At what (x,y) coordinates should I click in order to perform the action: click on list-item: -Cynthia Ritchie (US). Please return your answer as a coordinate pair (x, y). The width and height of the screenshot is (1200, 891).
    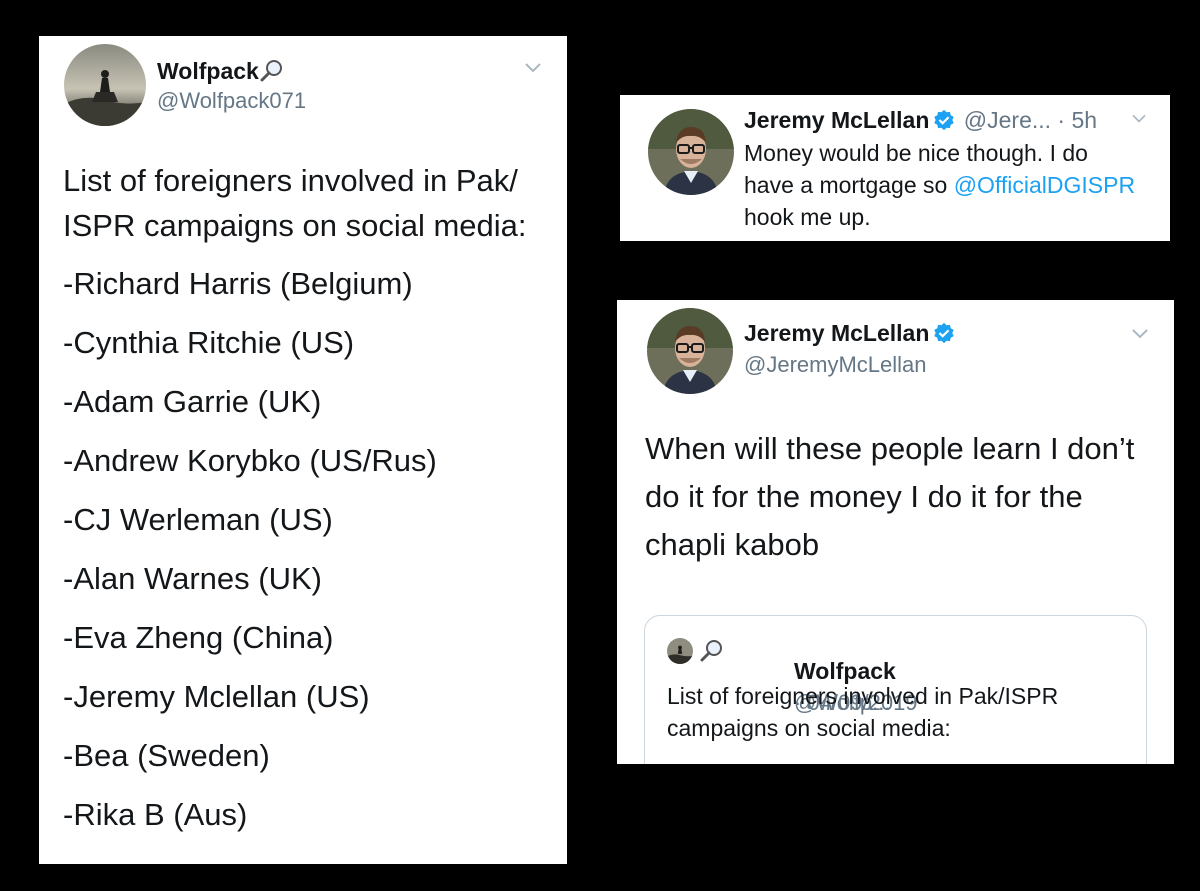
    Looking at the image, I should click on (209, 342).